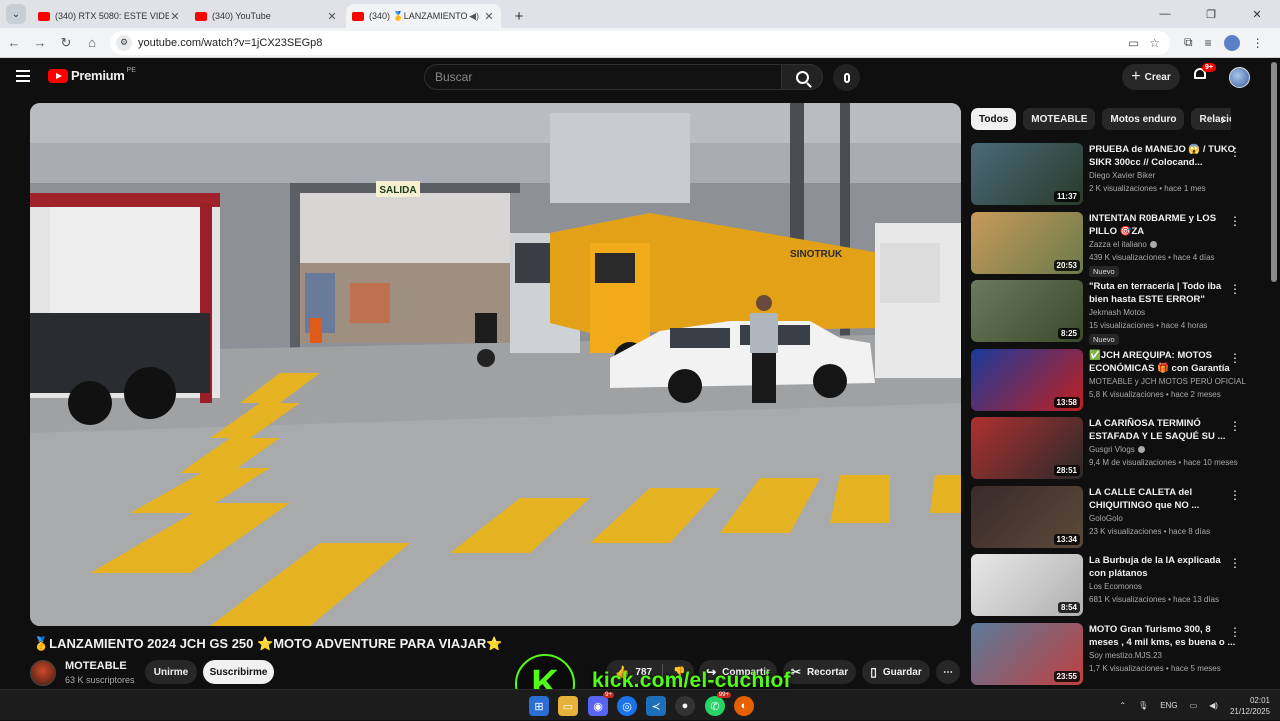 The height and width of the screenshot is (721, 1280). What do you see at coordinates (802, 77) in the screenshot?
I see `search-button` at bounding box center [802, 77].